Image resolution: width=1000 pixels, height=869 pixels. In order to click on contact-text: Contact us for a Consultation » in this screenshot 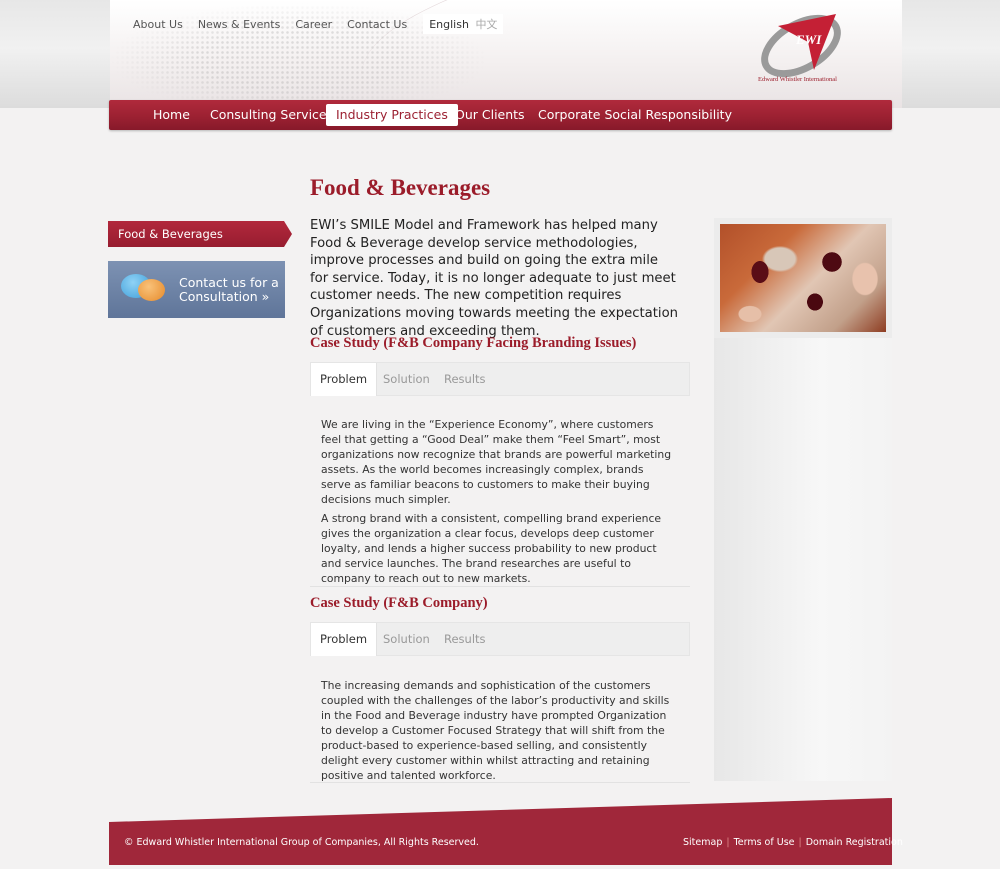, I will do `click(229, 289)`.